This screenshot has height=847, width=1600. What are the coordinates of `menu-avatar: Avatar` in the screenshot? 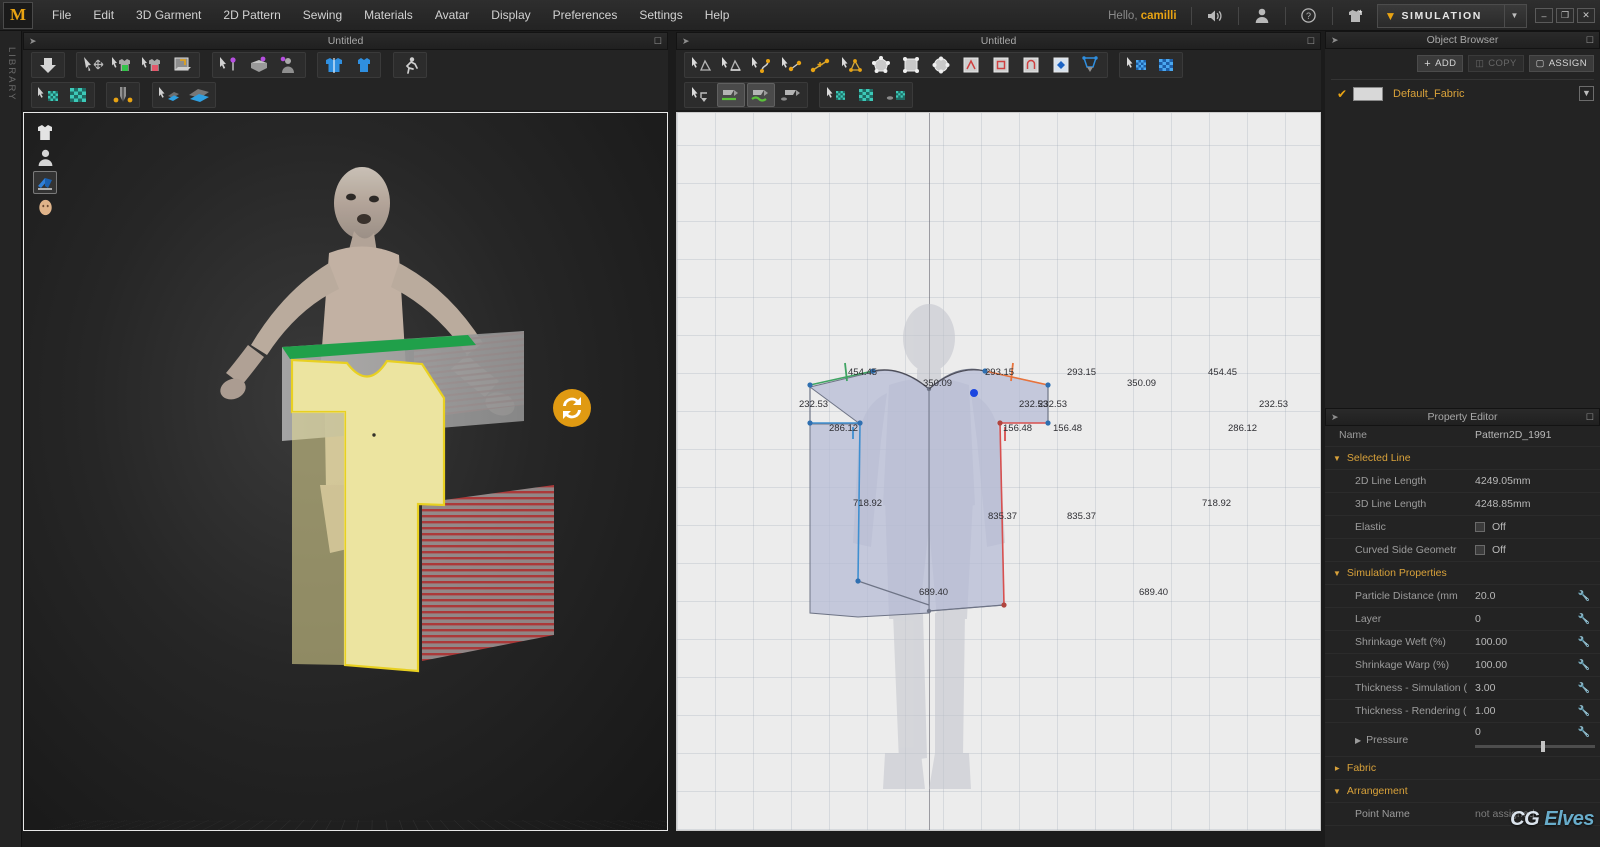 It's located at (452, 15).